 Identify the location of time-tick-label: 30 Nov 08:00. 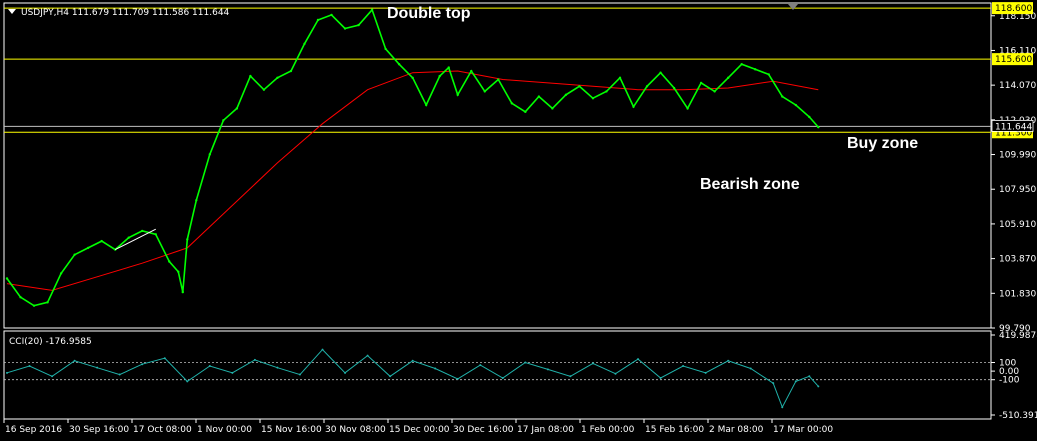
(355, 430).